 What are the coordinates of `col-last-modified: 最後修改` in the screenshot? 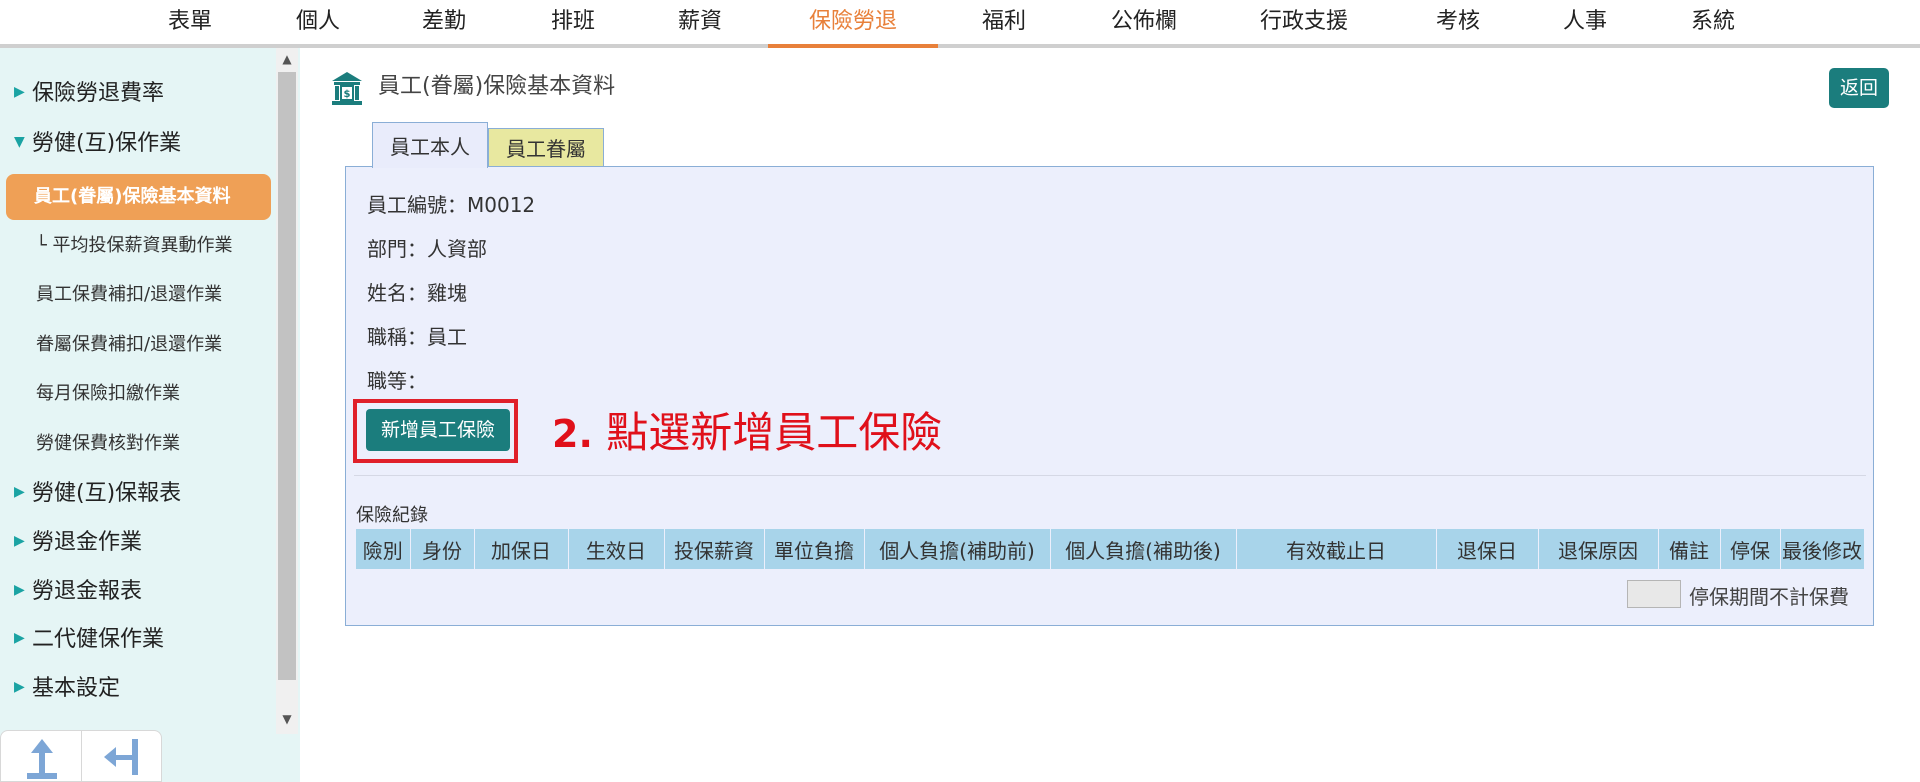 It's located at (1822, 549).